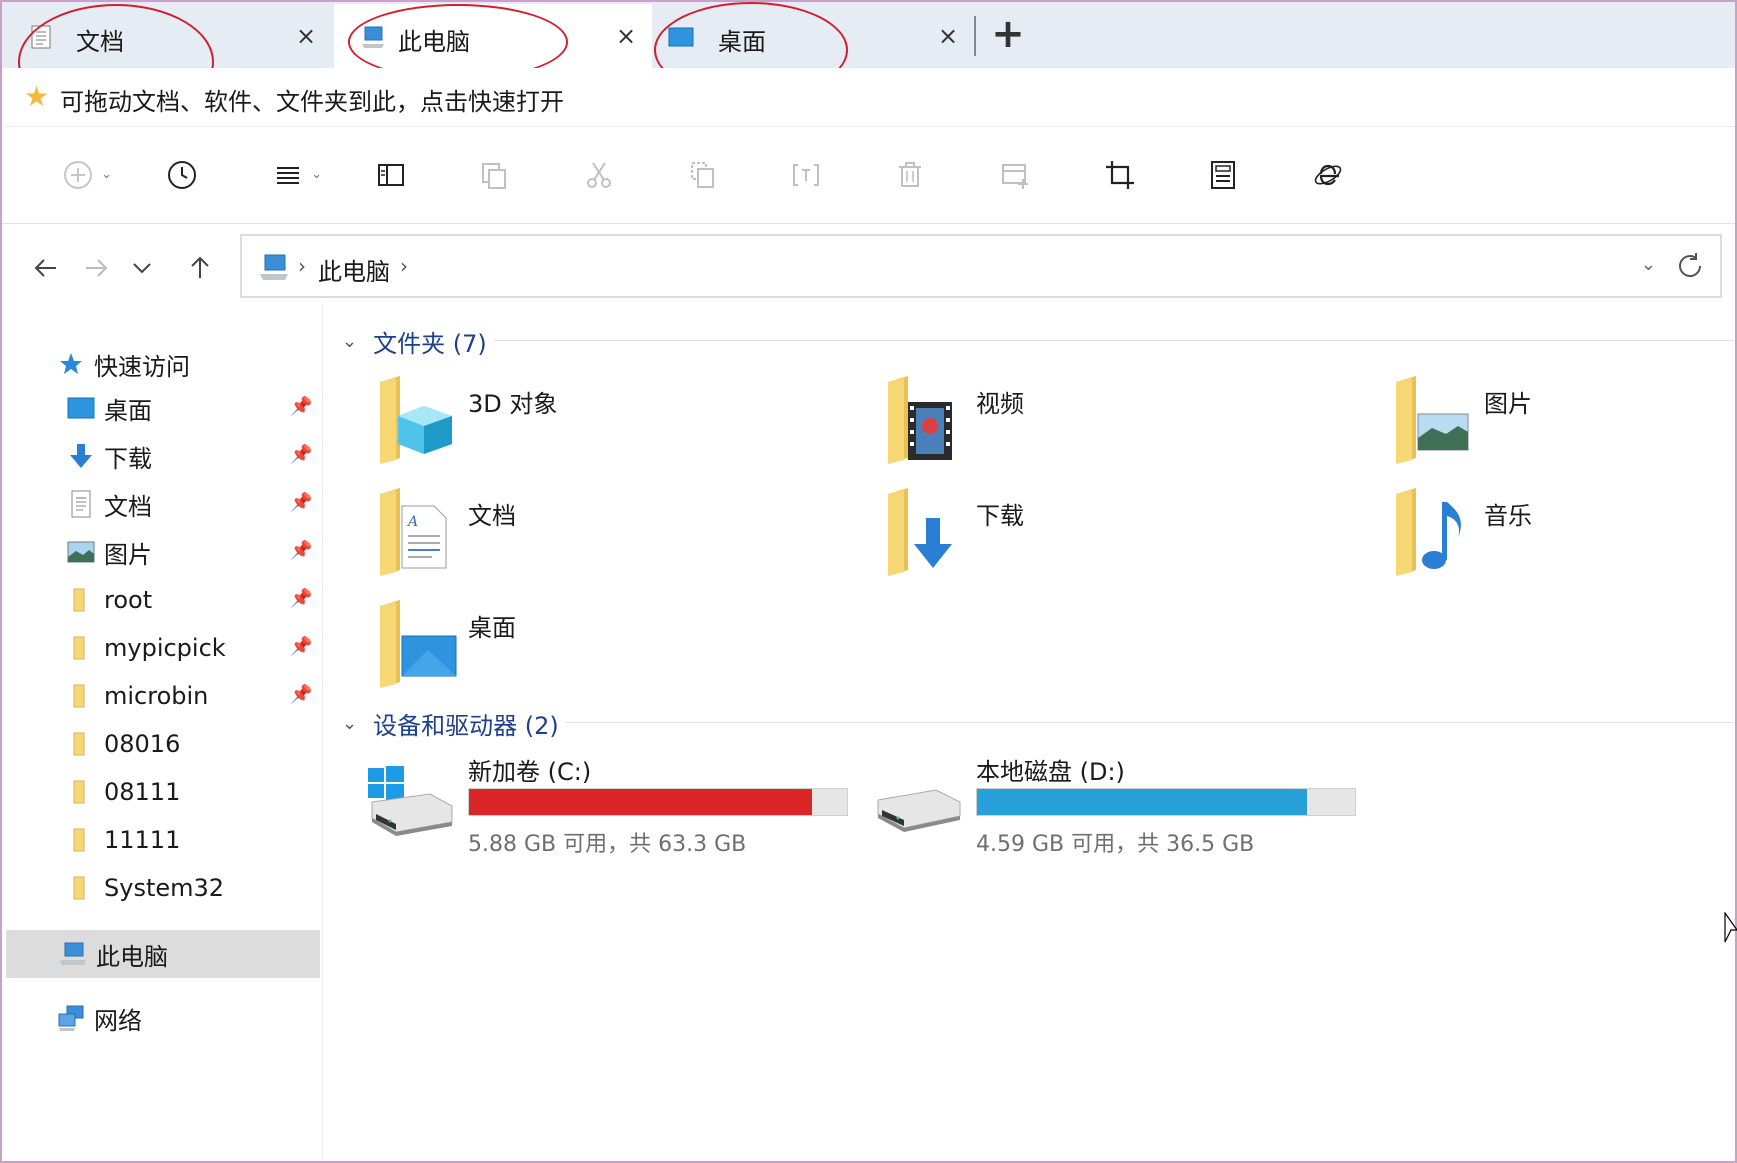  I want to click on desktop-icon, so click(681, 37).